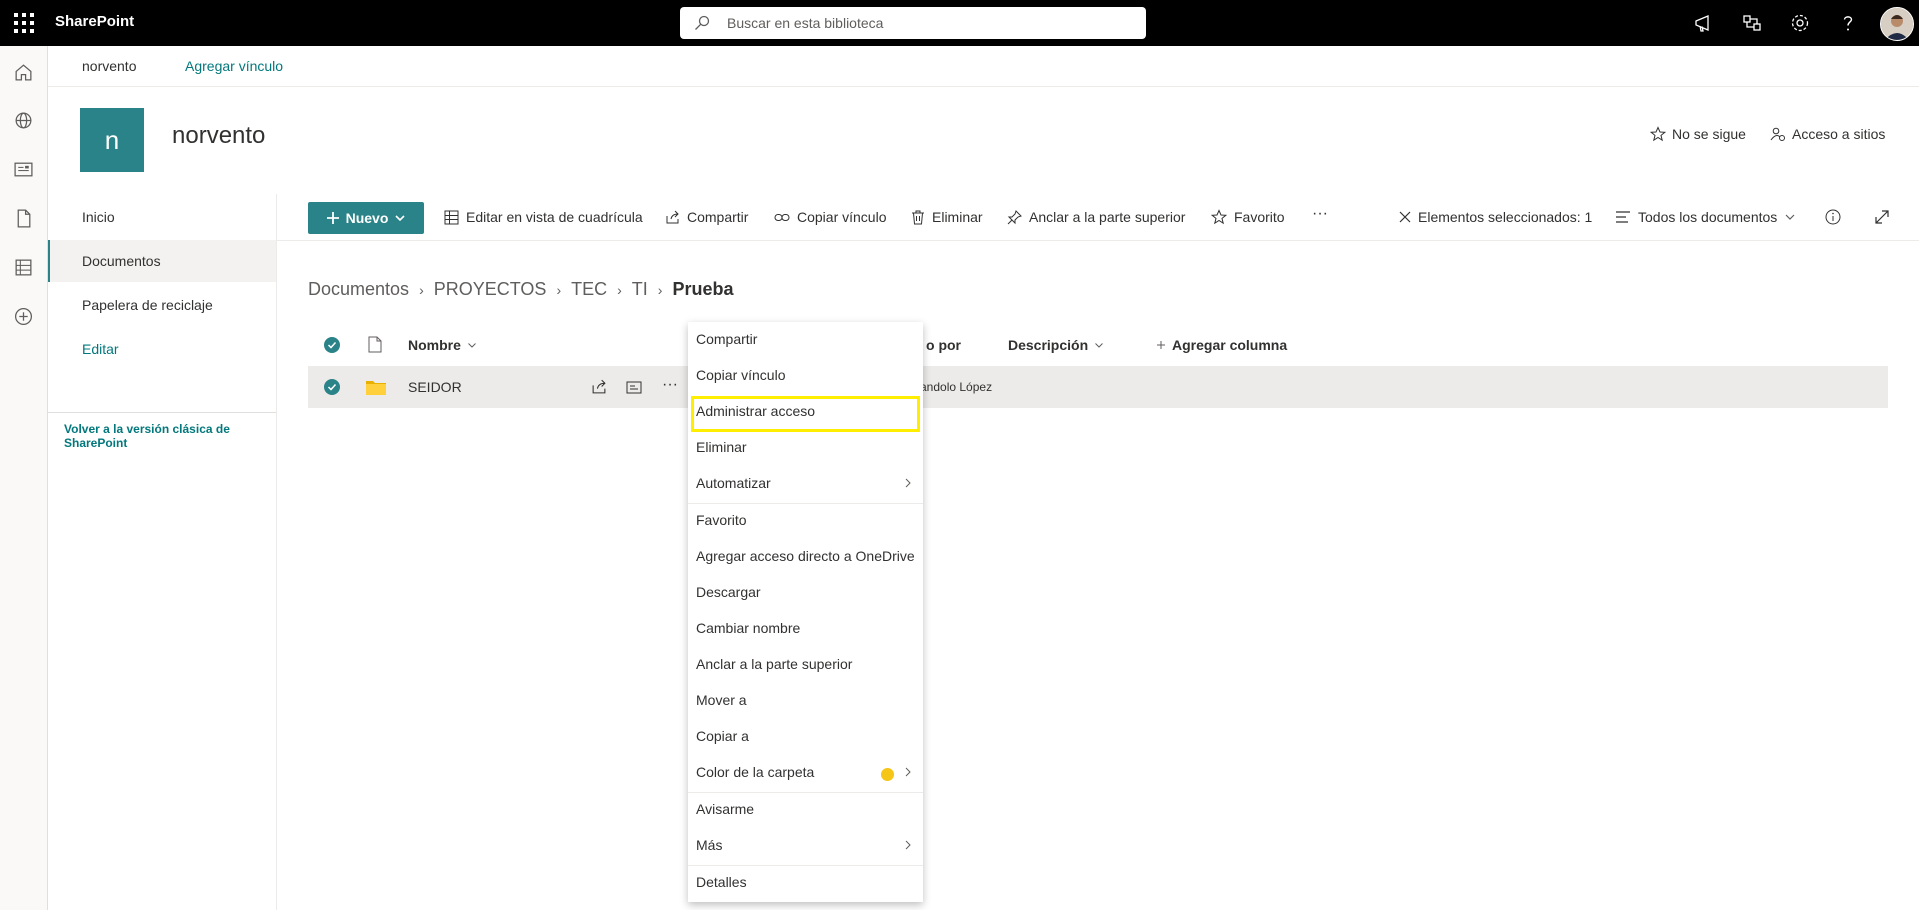 This screenshot has height=910, width=1919. I want to click on menu-item-alert: Avisarme, so click(805, 810).